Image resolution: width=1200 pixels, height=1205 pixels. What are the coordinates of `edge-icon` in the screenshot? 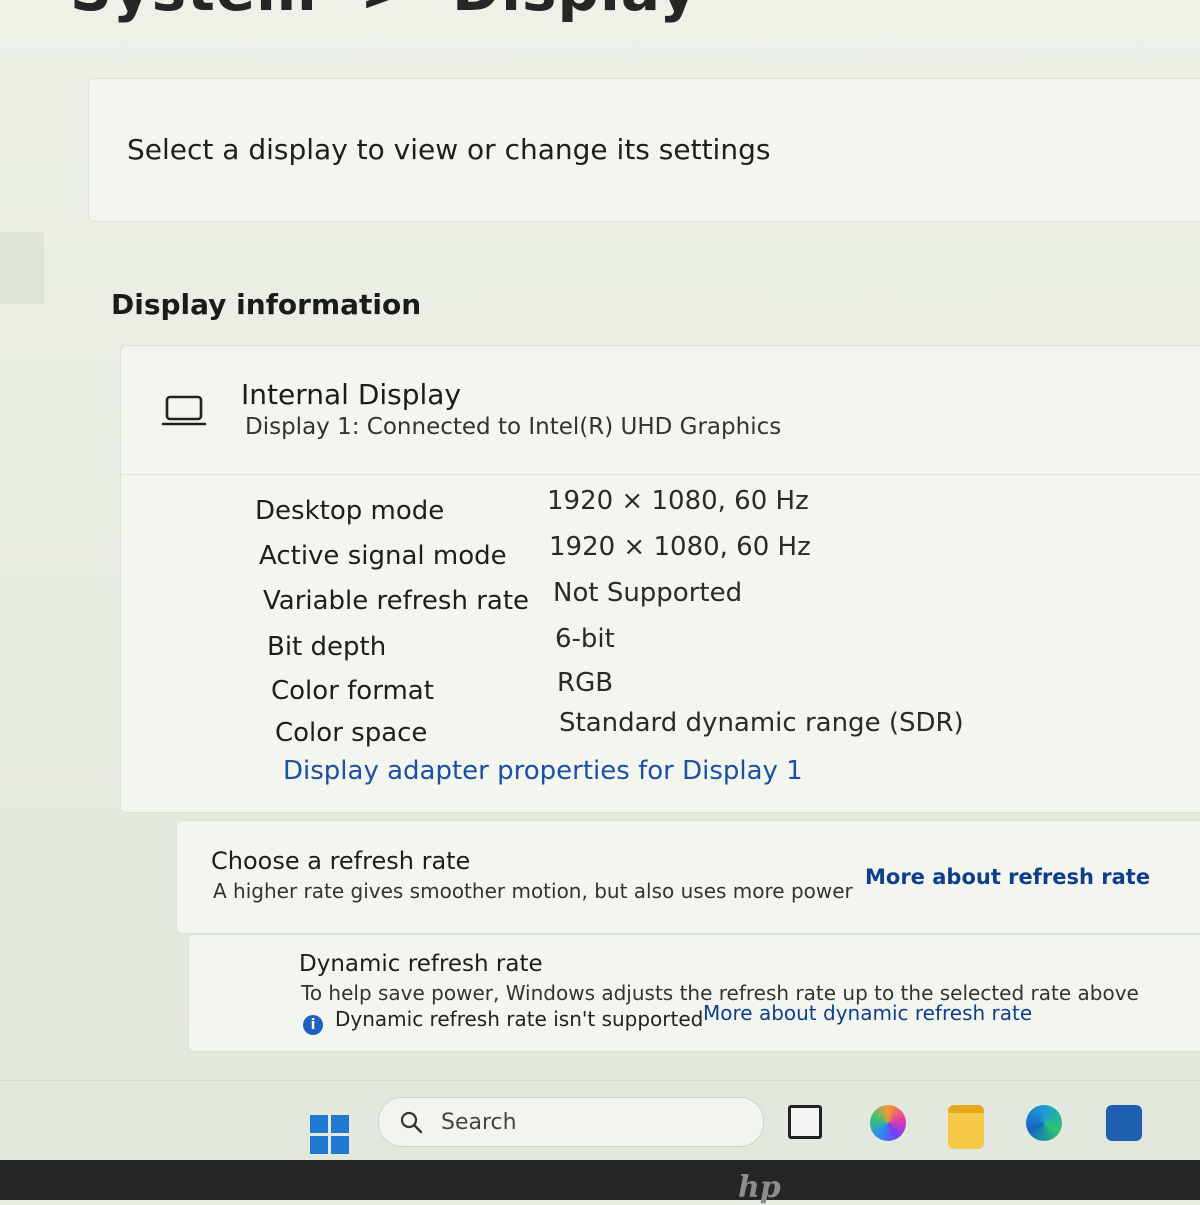 It's located at (1044, 1123).